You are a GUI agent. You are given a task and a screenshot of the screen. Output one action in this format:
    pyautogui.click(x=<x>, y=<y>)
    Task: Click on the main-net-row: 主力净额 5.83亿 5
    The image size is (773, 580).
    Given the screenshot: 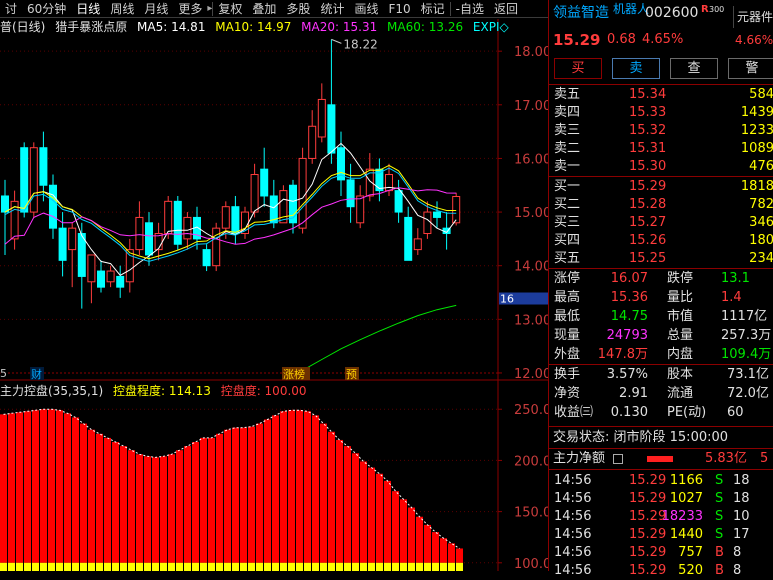 What is the action you would take?
    pyautogui.click(x=661, y=459)
    